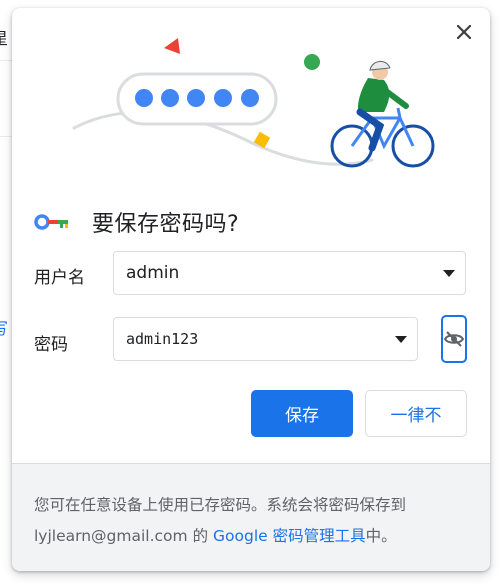 This screenshot has height=584, width=501. I want to click on password-label: 密码, so click(51, 345).